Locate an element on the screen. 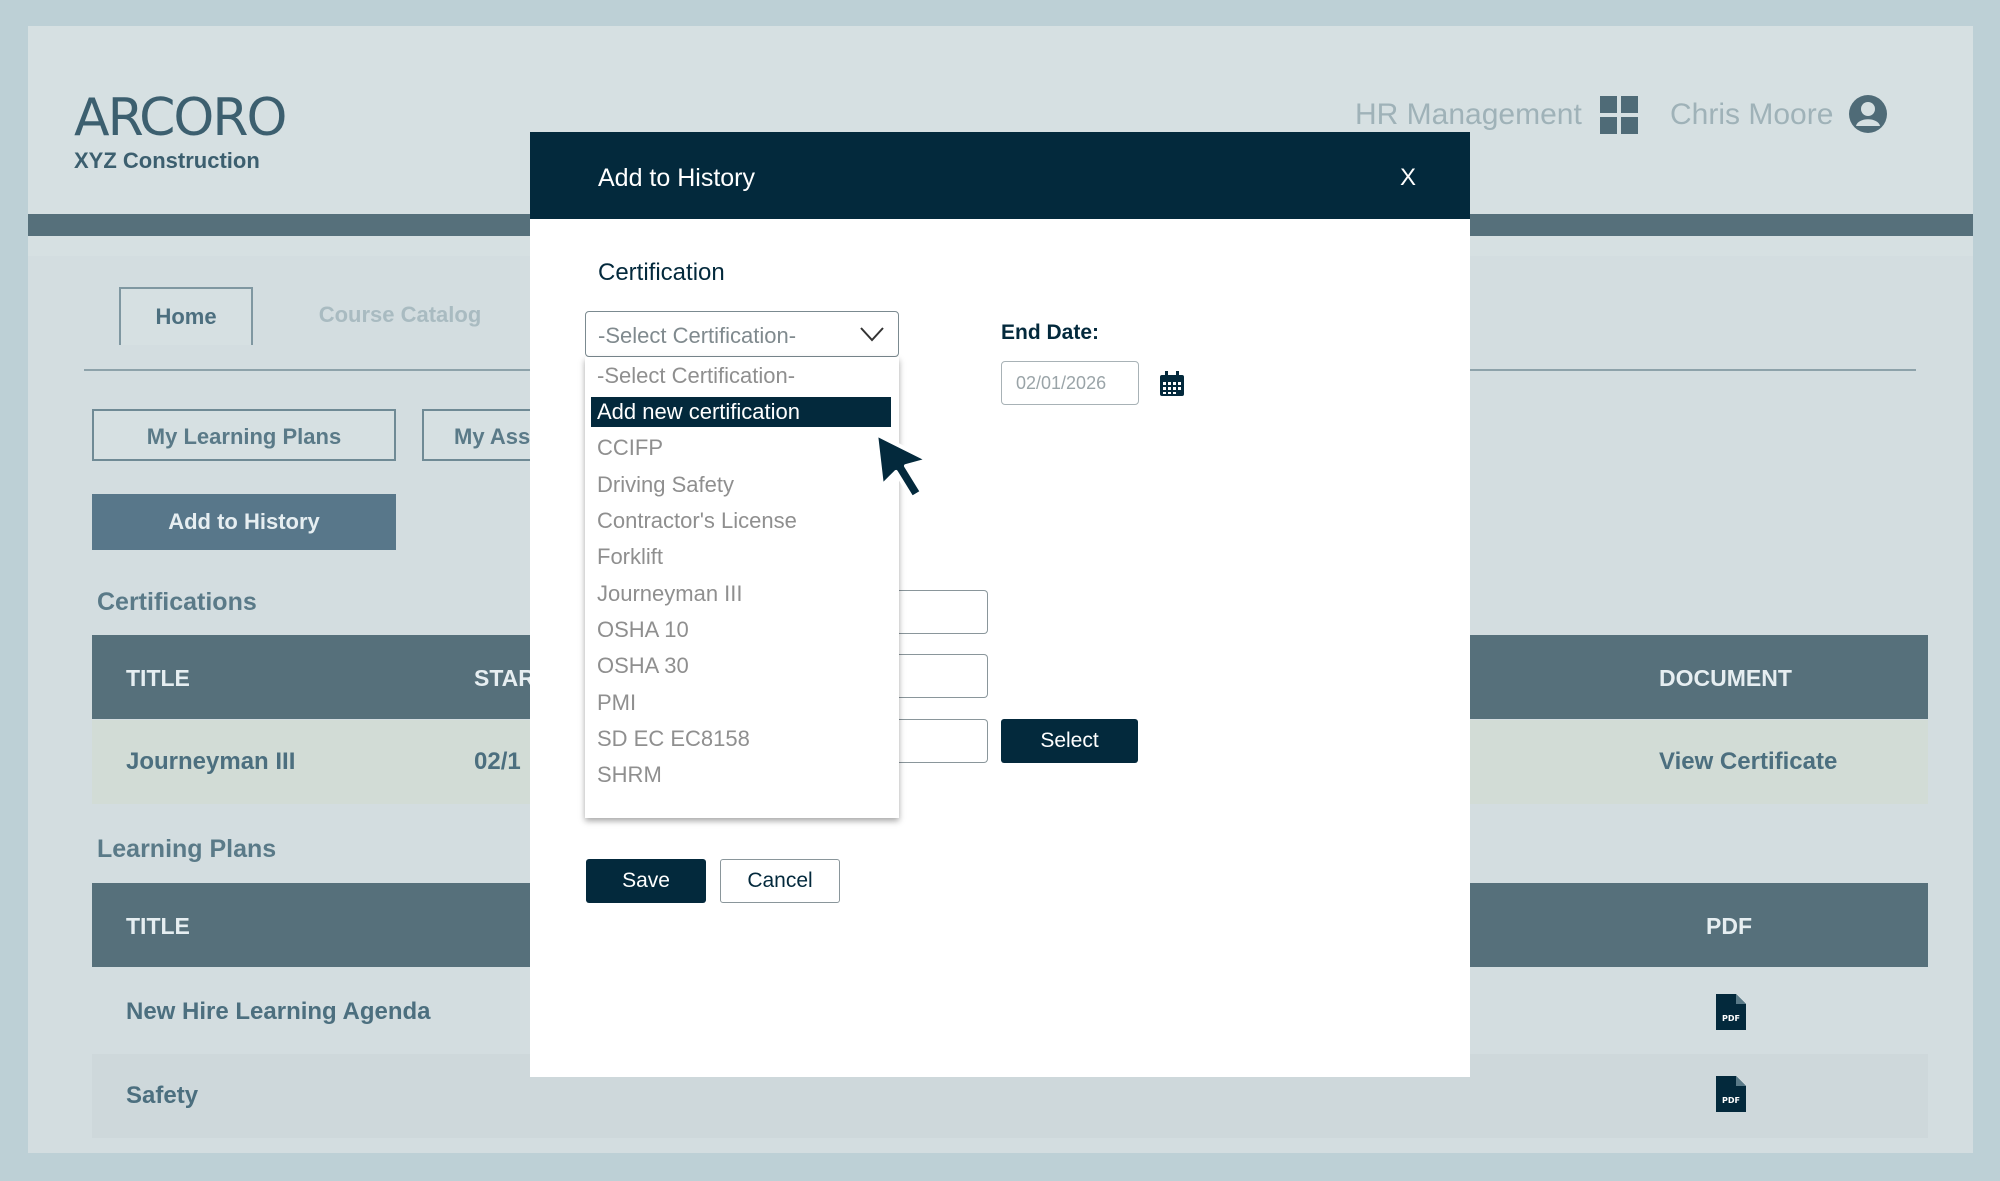  hr-management-link: HR Management is located at coordinates (1468, 115).